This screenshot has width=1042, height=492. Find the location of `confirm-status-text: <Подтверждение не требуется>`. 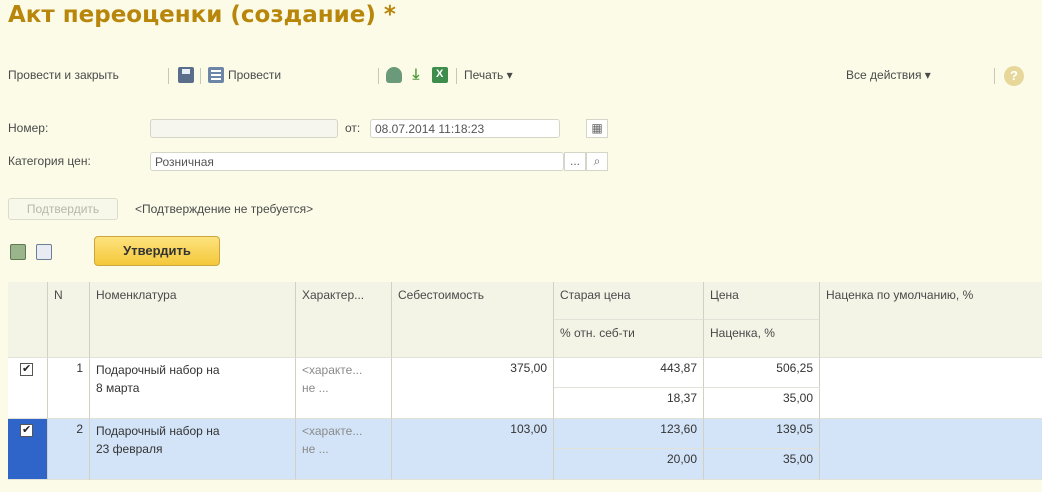

confirm-status-text: <Подтверждение не требуется> is located at coordinates (224, 209).